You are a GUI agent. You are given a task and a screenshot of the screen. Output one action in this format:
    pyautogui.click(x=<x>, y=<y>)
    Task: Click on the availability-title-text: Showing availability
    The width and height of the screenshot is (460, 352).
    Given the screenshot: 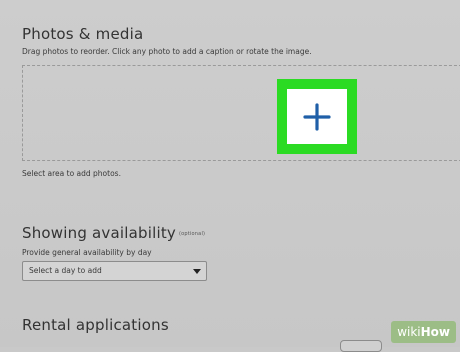 What is the action you would take?
    pyautogui.click(x=99, y=233)
    